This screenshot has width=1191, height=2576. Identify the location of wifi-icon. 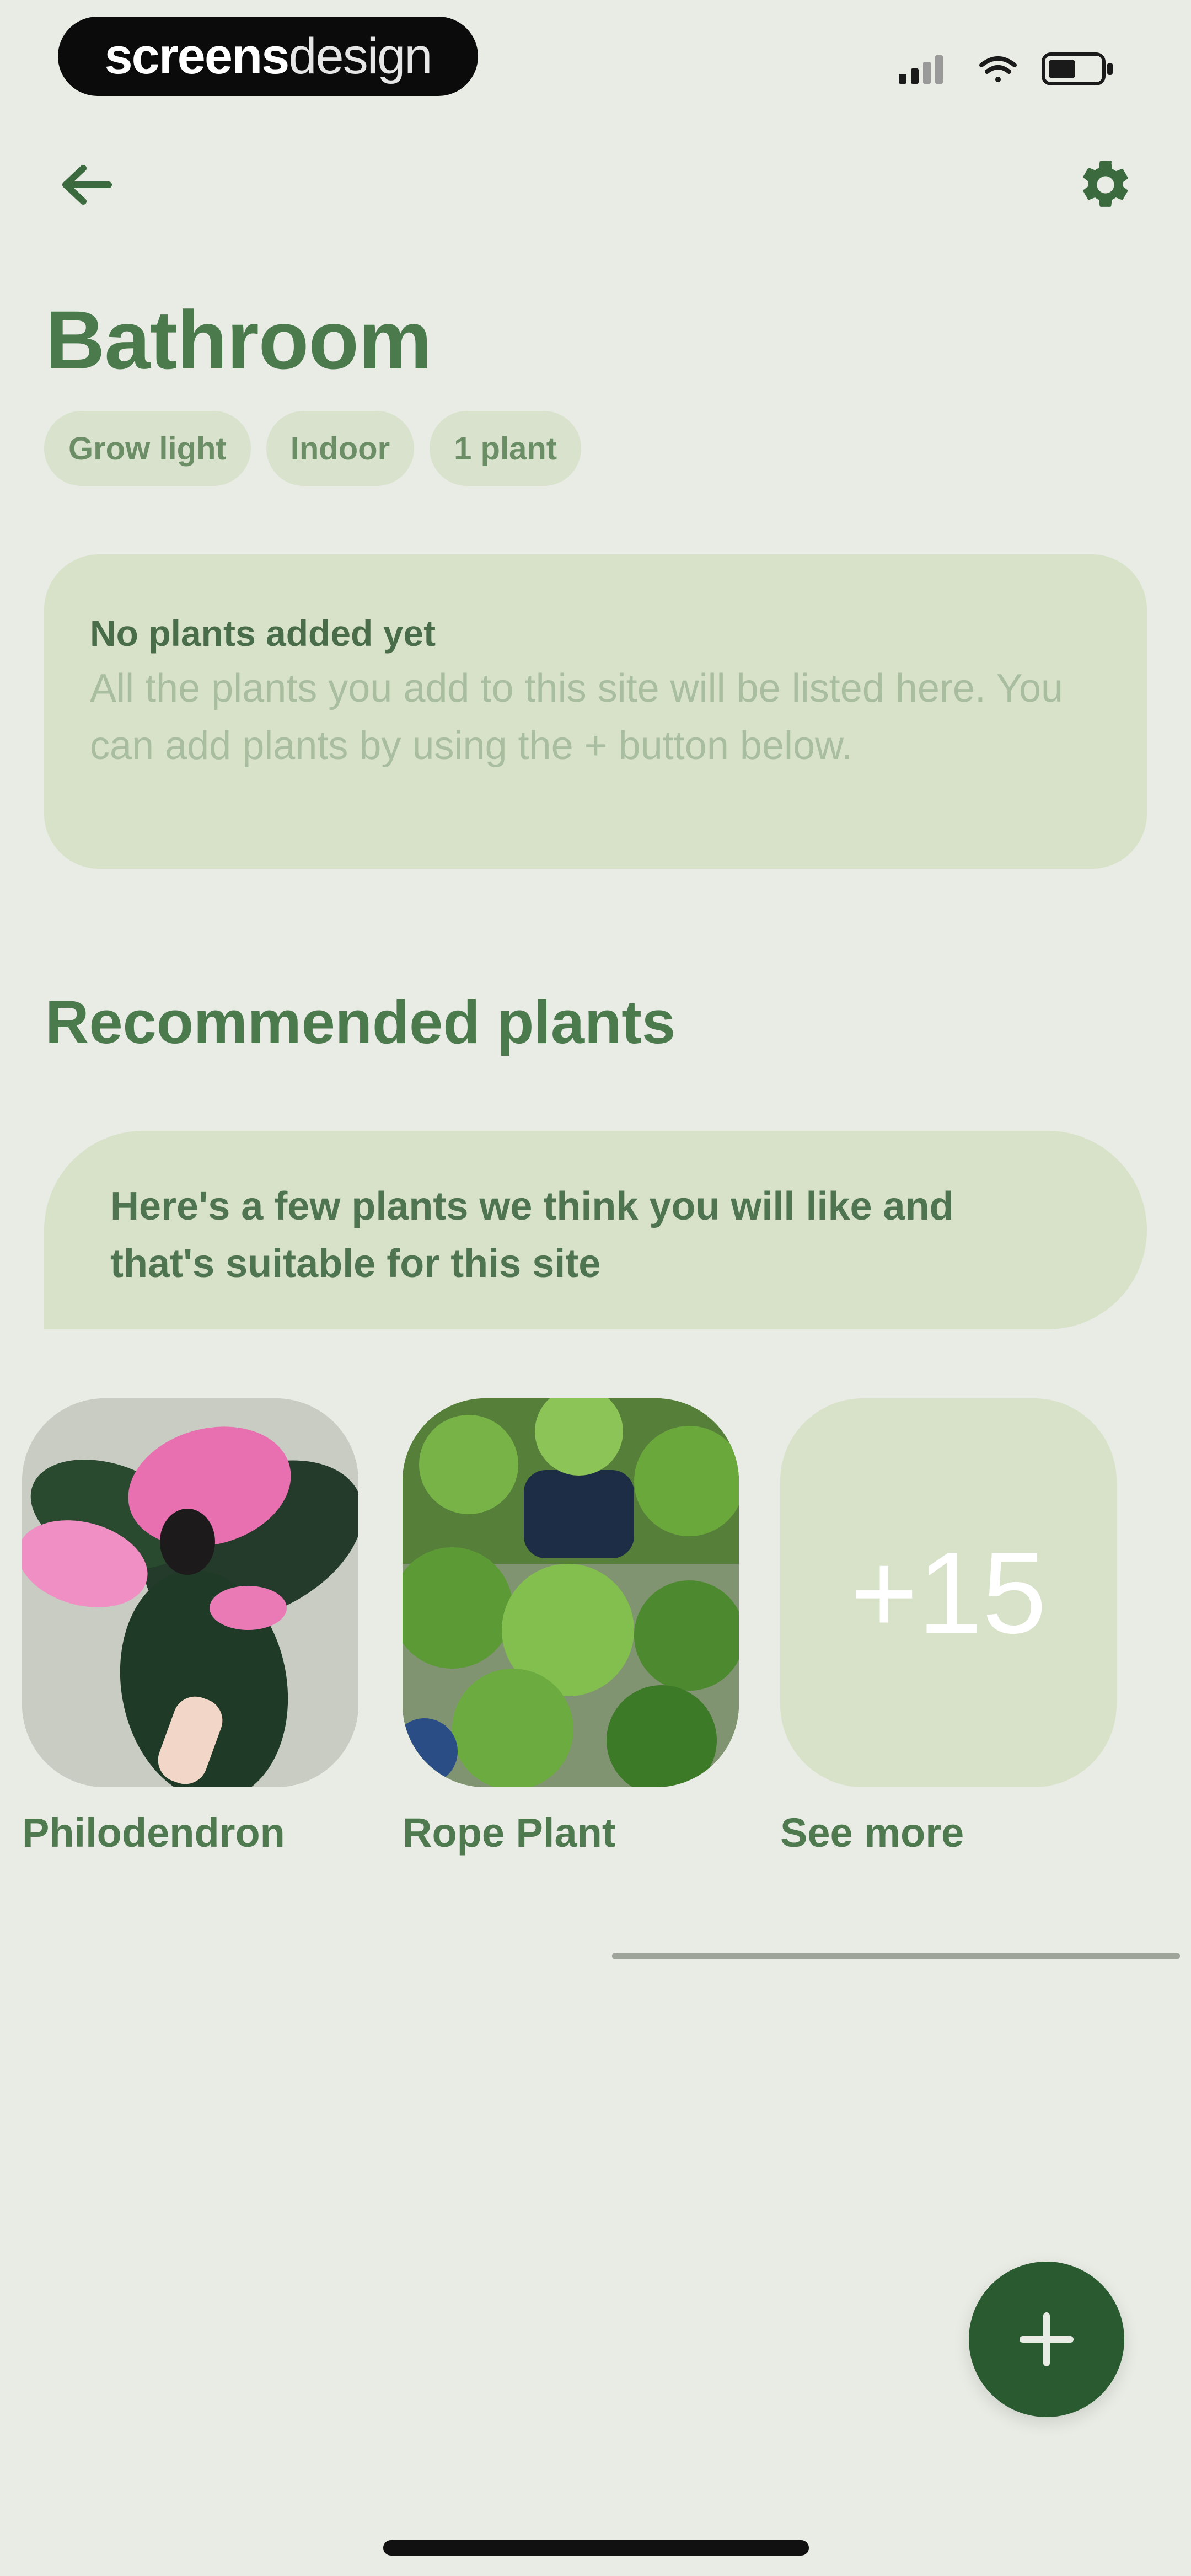
(998, 69).